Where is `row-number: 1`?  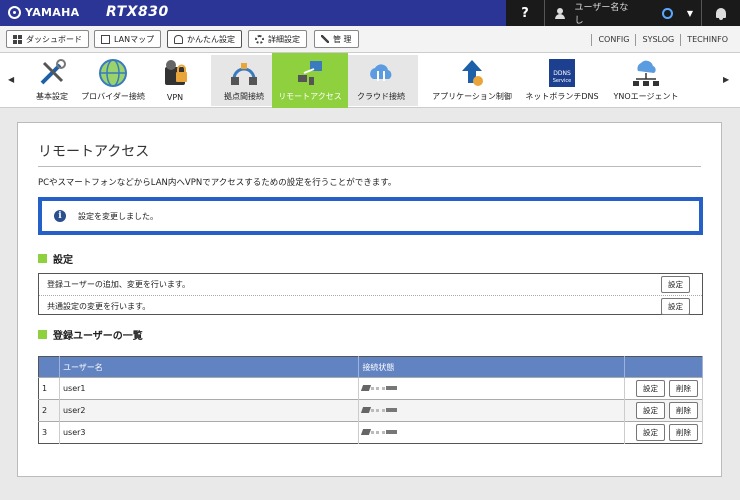
row-number: 1 is located at coordinates (49, 388).